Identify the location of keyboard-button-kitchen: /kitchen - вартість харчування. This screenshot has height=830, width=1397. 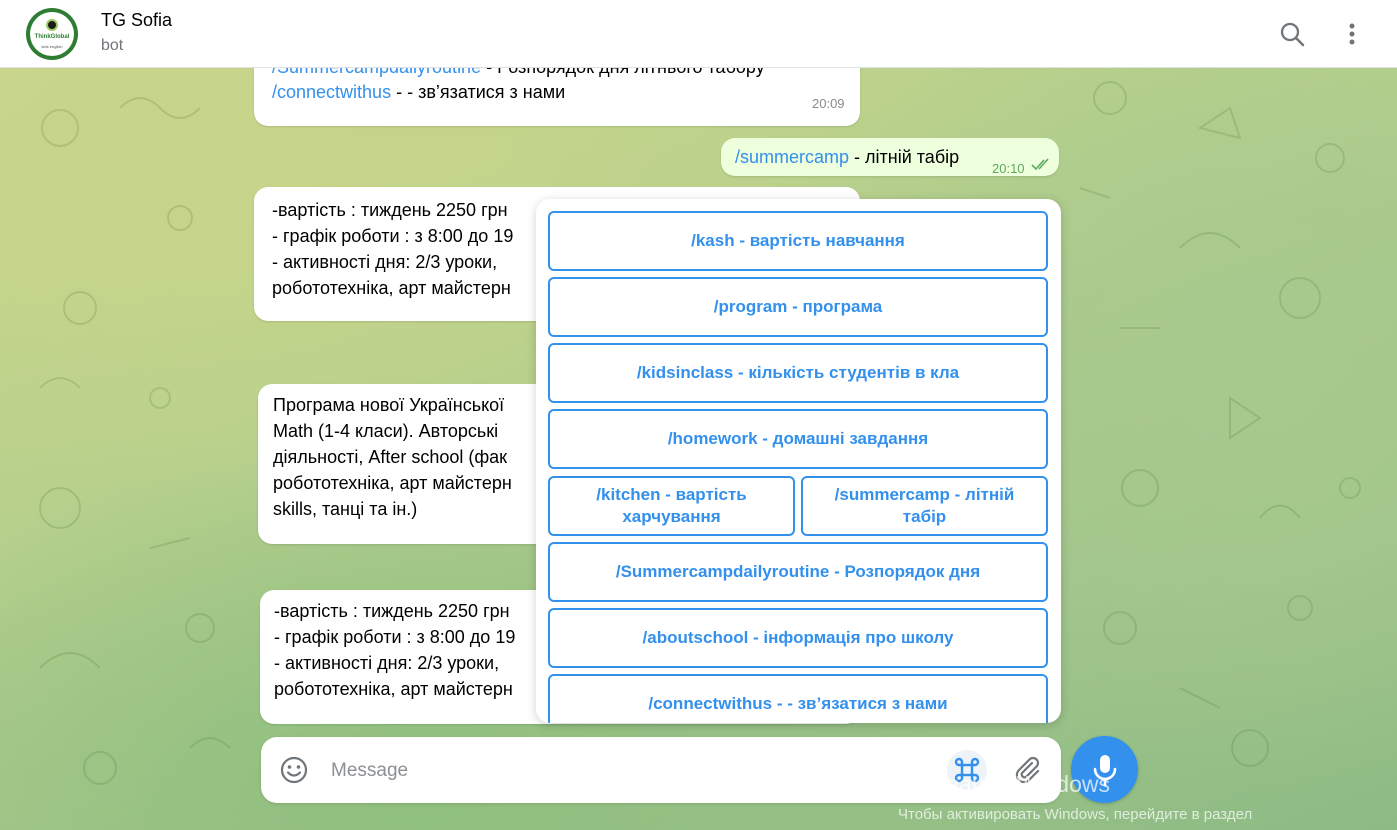
(671, 506).